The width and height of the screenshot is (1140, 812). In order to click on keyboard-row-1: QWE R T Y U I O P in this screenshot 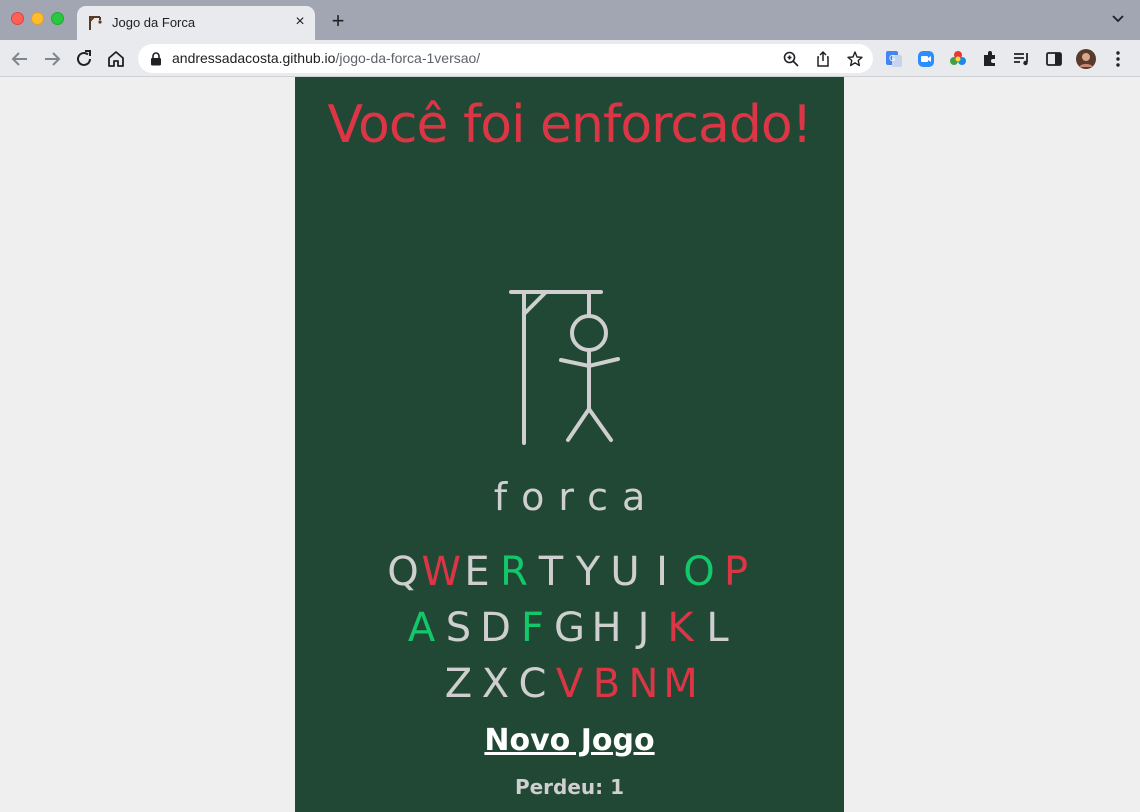, I will do `click(569, 572)`.